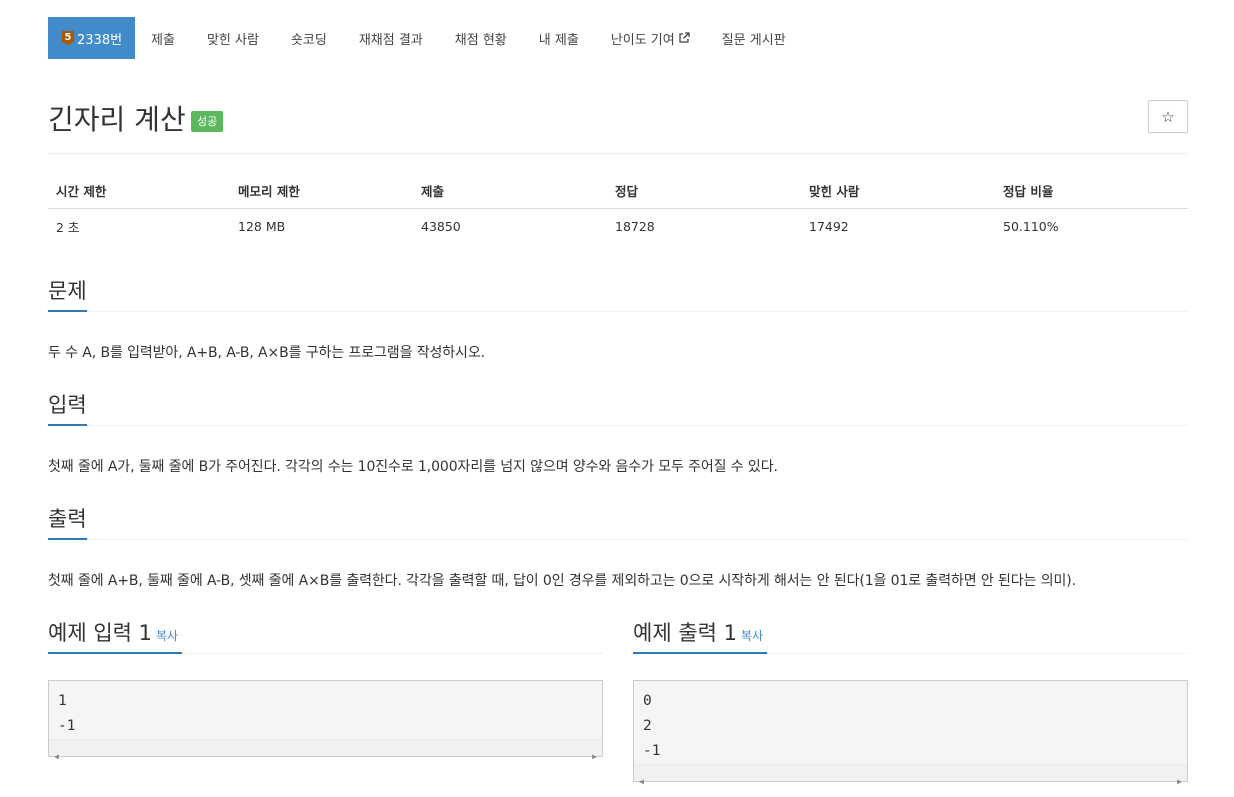 Image resolution: width=1234 pixels, height=797 pixels. I want to click on nav-problem-number-label: 2338번, so click(100, 40).